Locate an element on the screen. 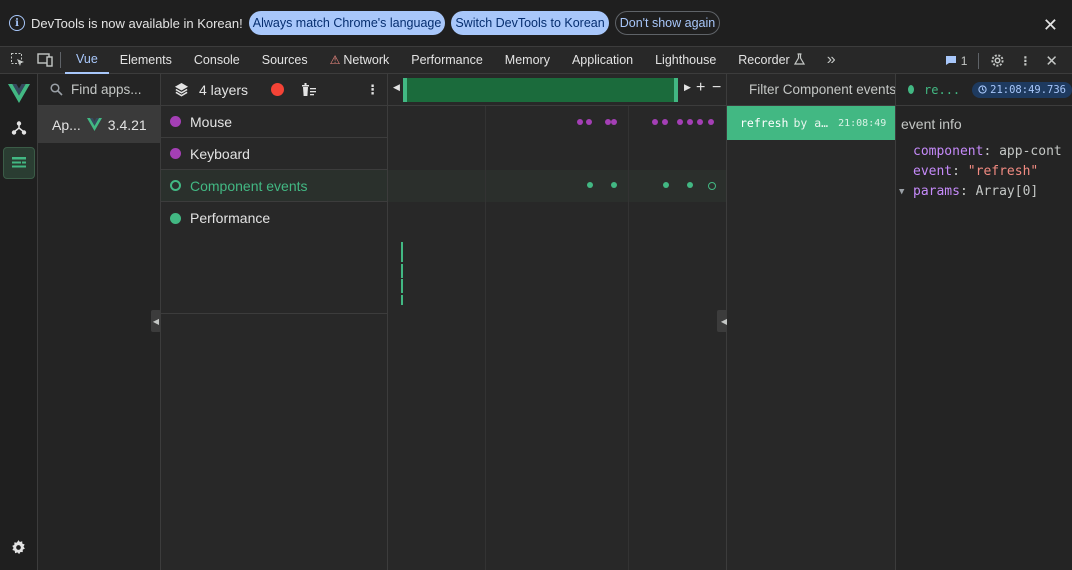 The height and width of the screenshot is (570, 1072). tab-application: Application is located at coordinates (602, 60).